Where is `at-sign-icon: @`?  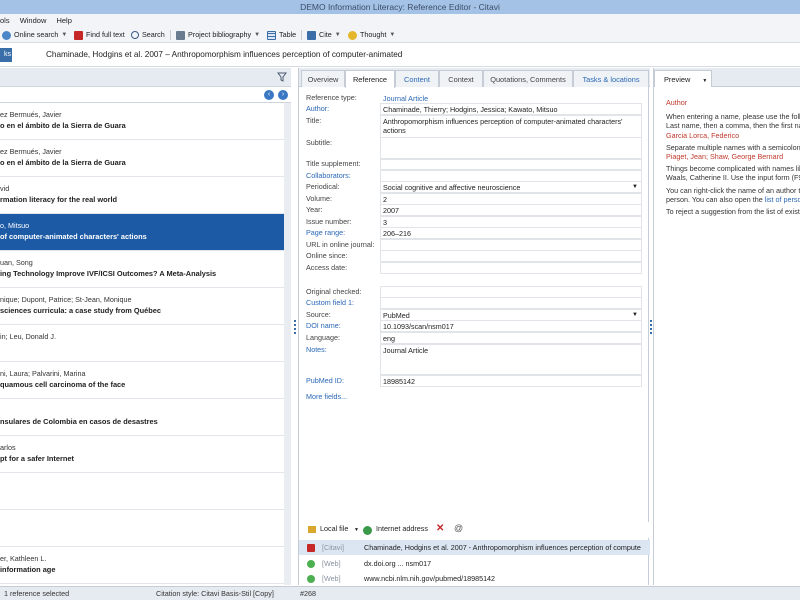
at-sign-icon: @ is located at coordinates (458, 528).